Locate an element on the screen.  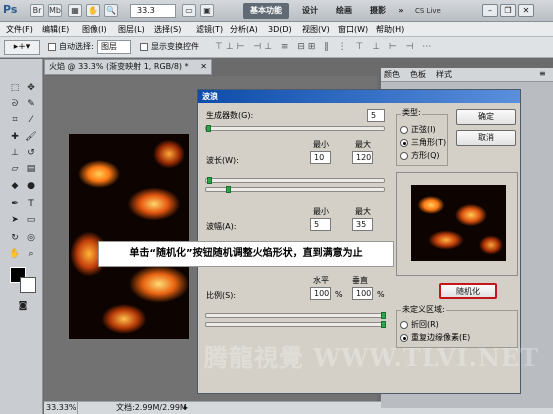
wrap-around-radio is located at coordinates (404, 325).